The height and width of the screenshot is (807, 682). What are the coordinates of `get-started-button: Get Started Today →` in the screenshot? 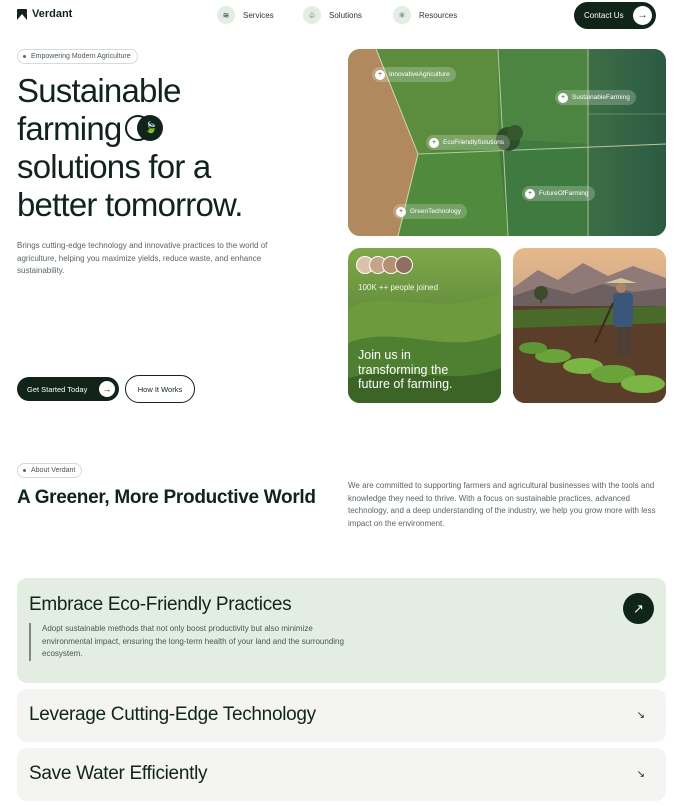 It's located at (68, 389).